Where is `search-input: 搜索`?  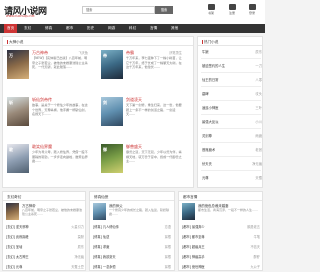 search-input: 搜索 is located at coordinates (118, 10).